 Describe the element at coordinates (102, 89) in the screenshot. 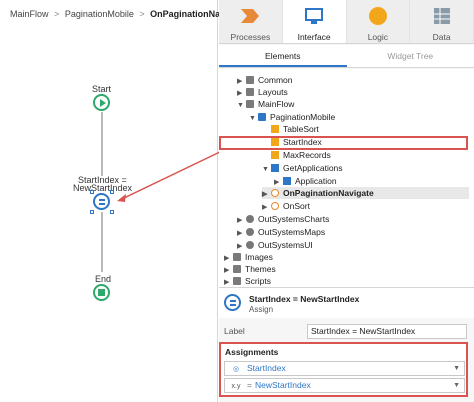

I see `start-node-label: Start` at that location.